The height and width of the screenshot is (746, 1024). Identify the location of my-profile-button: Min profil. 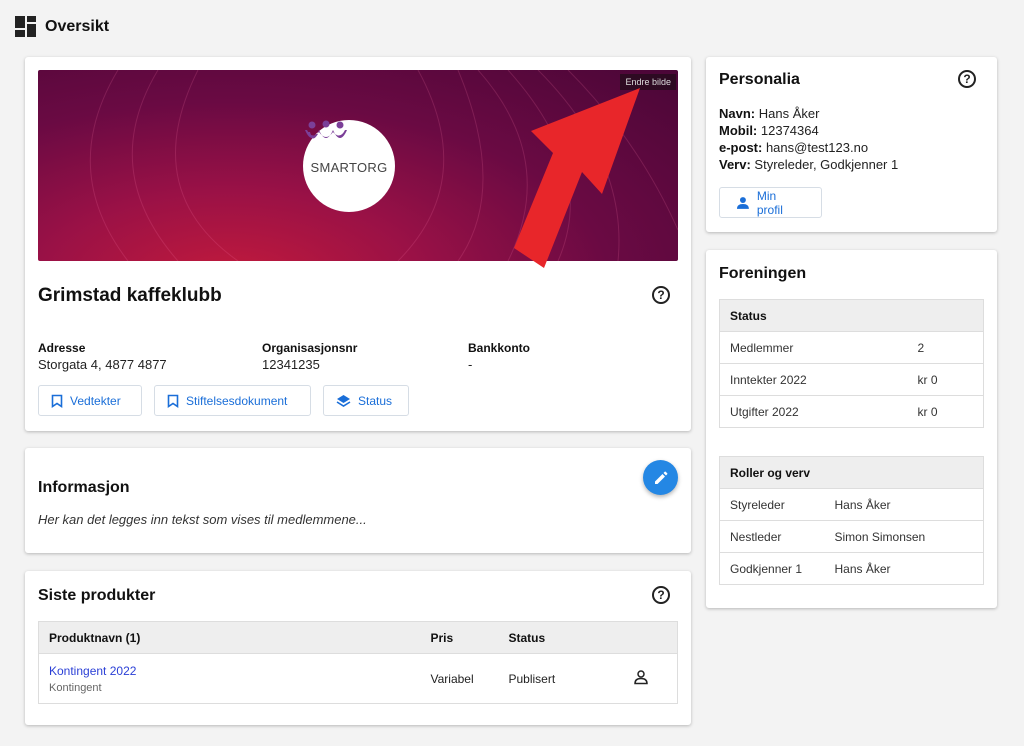
(770, 202).